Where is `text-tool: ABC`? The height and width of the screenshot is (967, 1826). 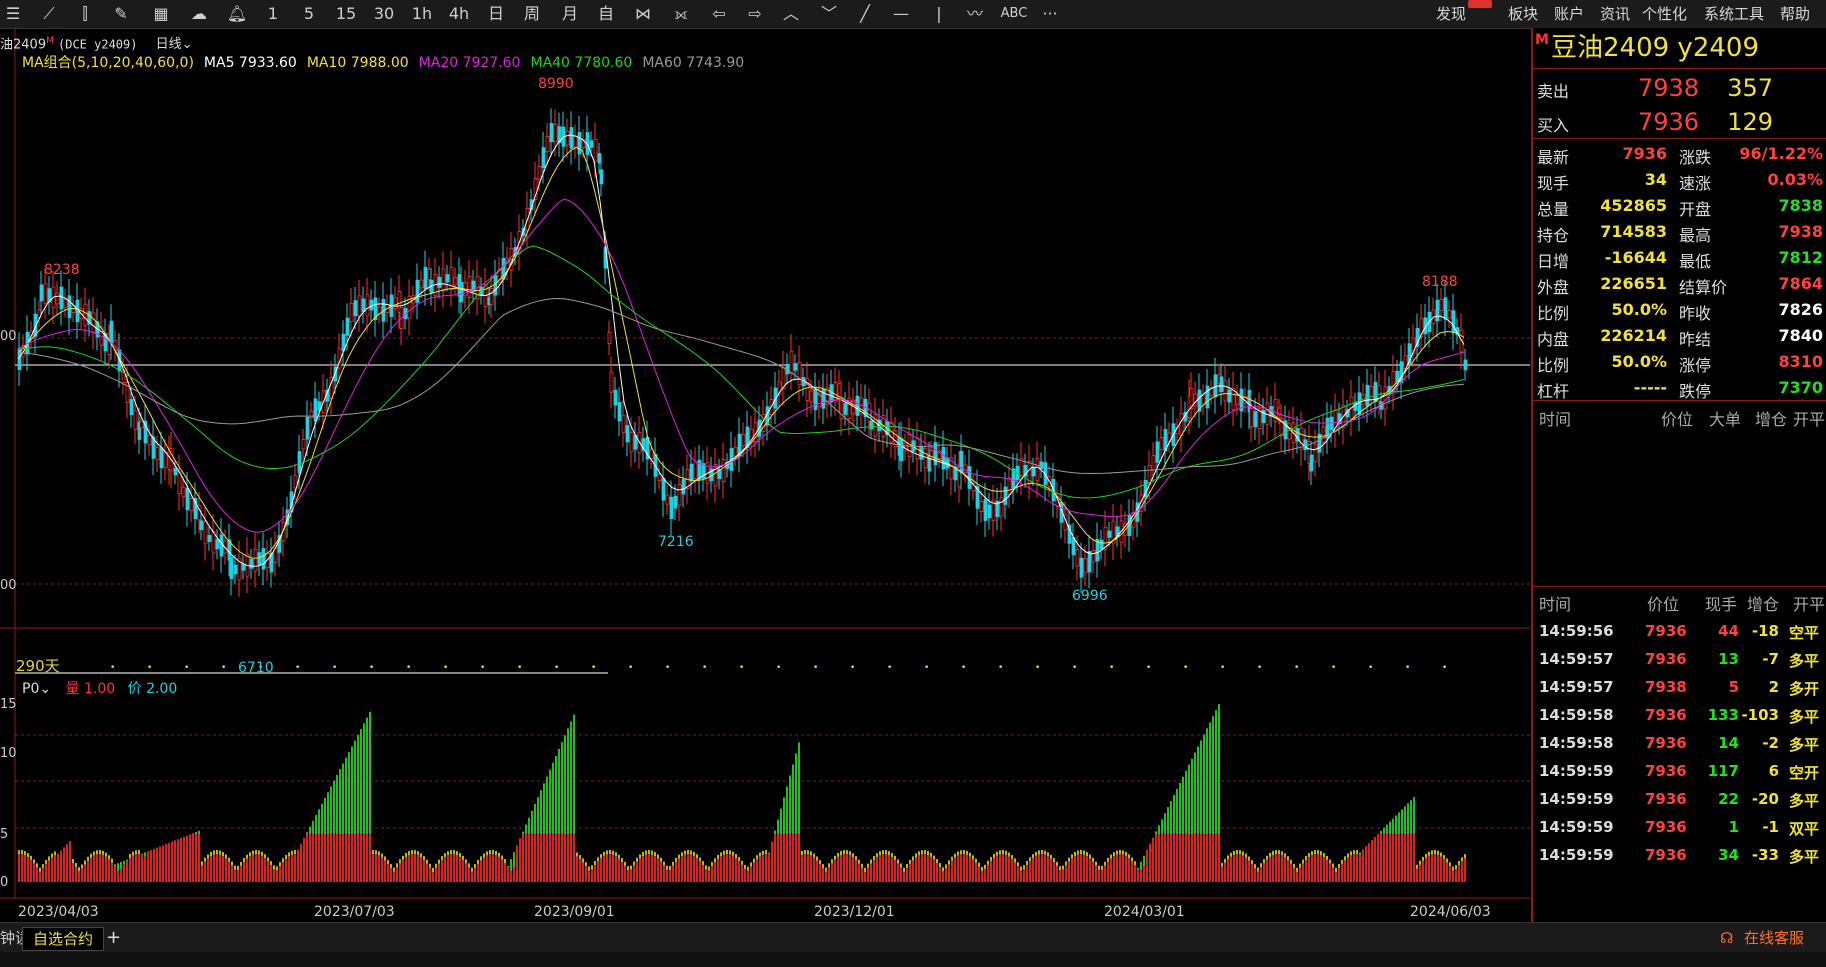
text-tool: ABC is located at coordinates (1014, 14).